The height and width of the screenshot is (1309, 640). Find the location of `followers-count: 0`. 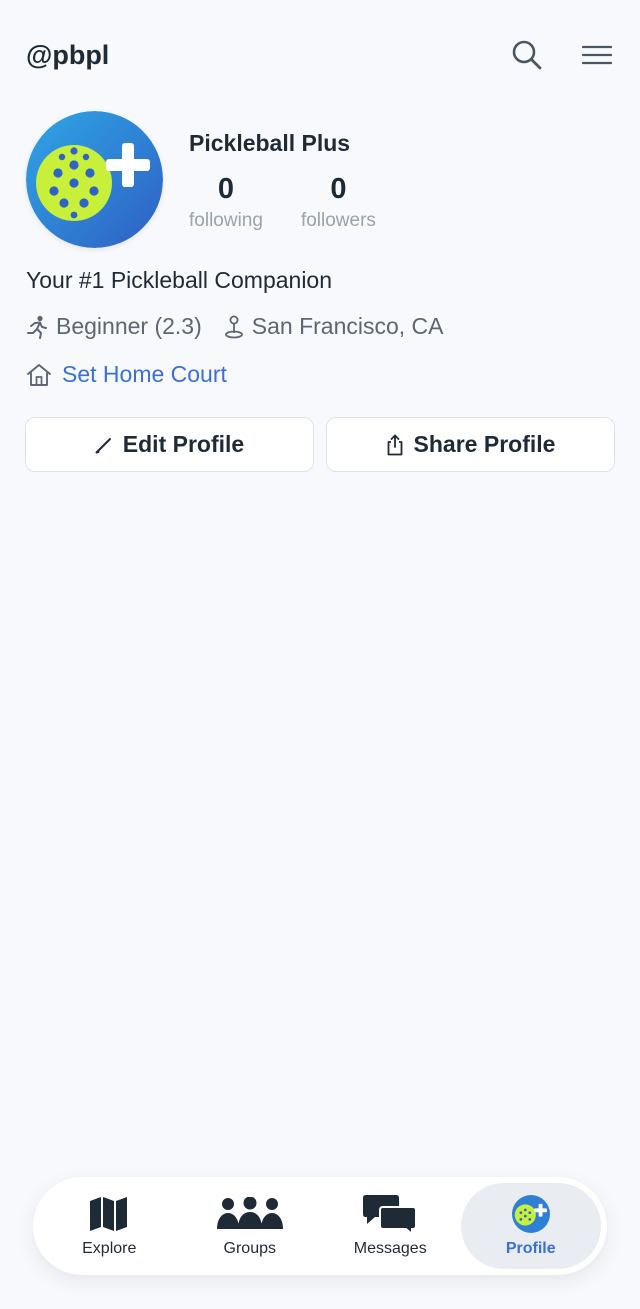

followers-count: 0 is located at coordinates (338, 189).